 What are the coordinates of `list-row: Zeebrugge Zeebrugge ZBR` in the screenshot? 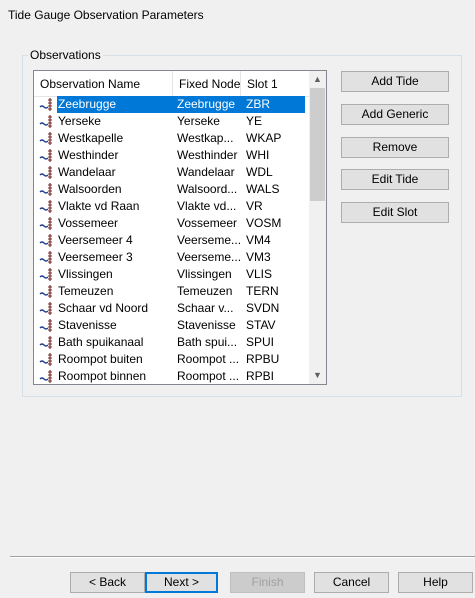 It's located at (172, 104).